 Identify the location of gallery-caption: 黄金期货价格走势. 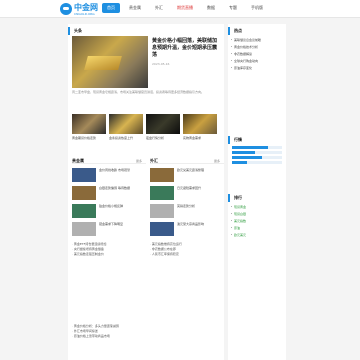
(89, 138).